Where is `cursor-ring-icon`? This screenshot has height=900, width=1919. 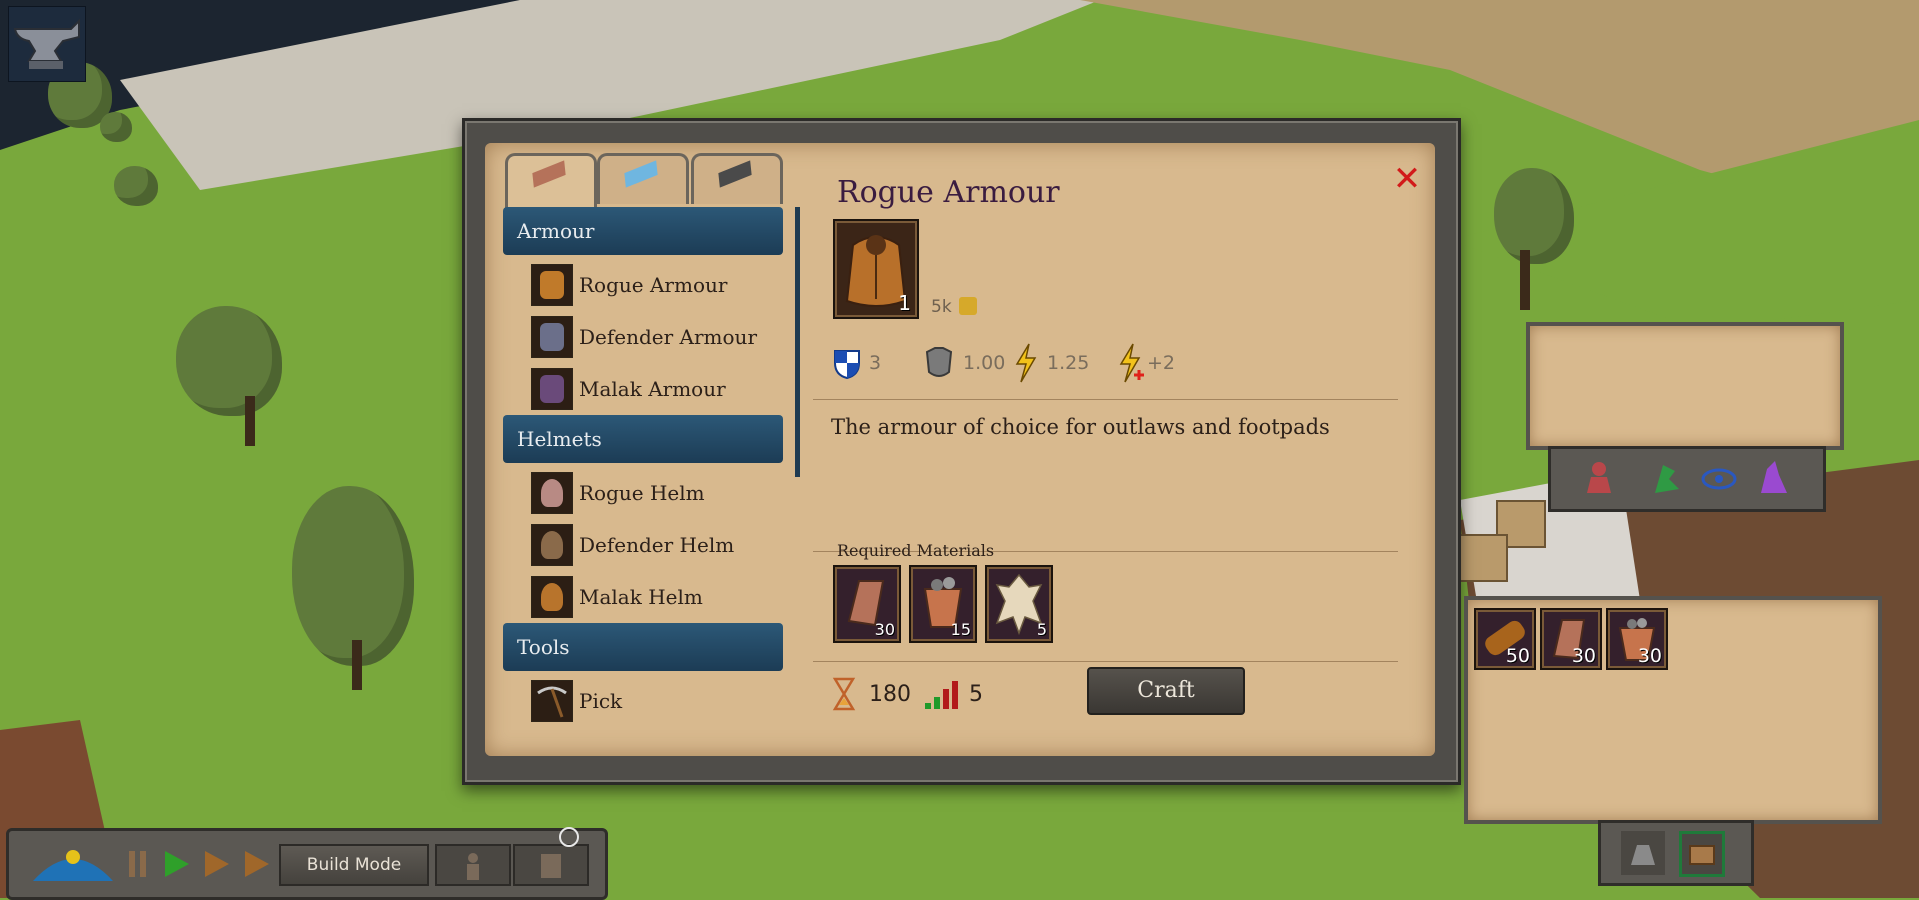 cursor-ring-icon is located at coordinates (569, 837).